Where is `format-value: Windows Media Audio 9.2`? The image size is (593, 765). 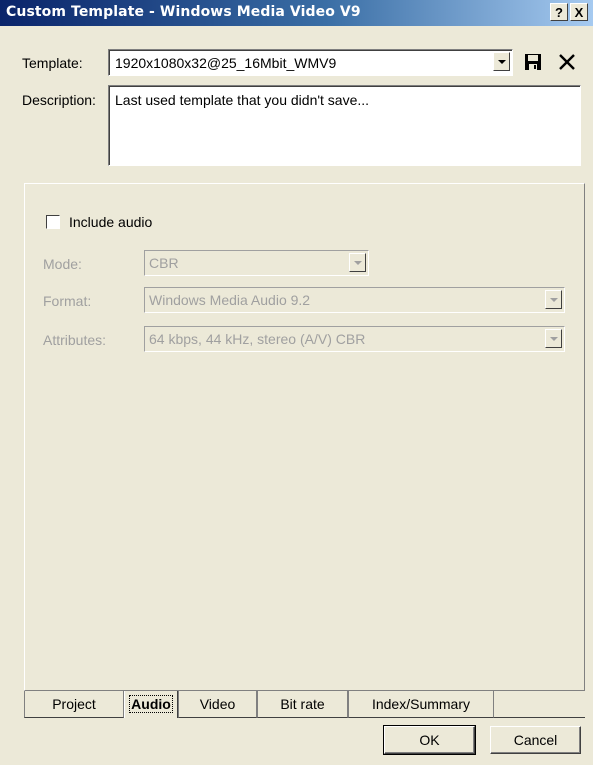
format-value: Windows Media Audio 9.2 is located at coordinates (230, 300).